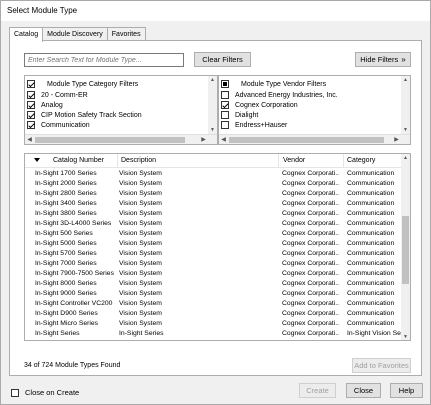 The image size is (431, 405). What do you see at coordinates (239, 115) in the screenshot?
I see `vendor-filter-item: Dialight` at bounding box center [239, 115].